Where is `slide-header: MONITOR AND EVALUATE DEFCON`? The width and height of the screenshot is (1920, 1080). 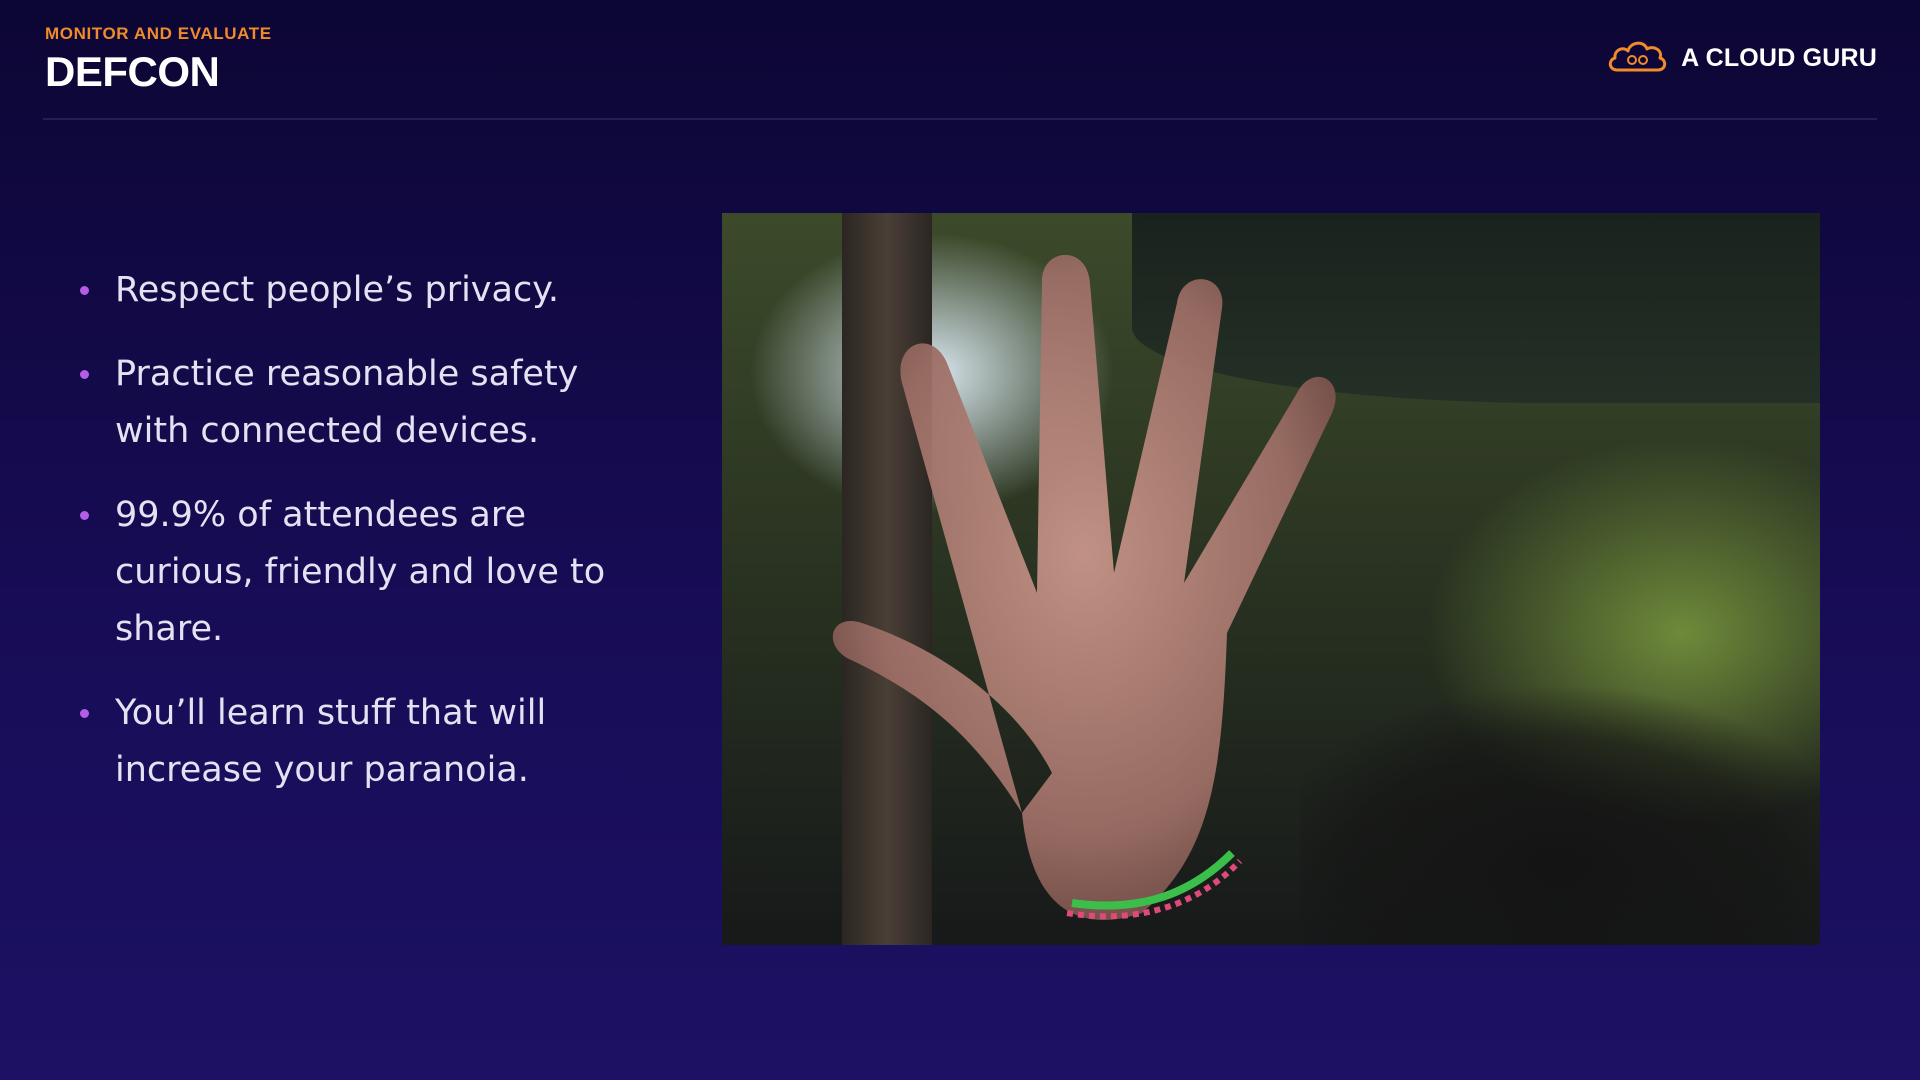 slide-header: MONITOR AND EVALUATE DEFCON is located at coordinates (158, 60).